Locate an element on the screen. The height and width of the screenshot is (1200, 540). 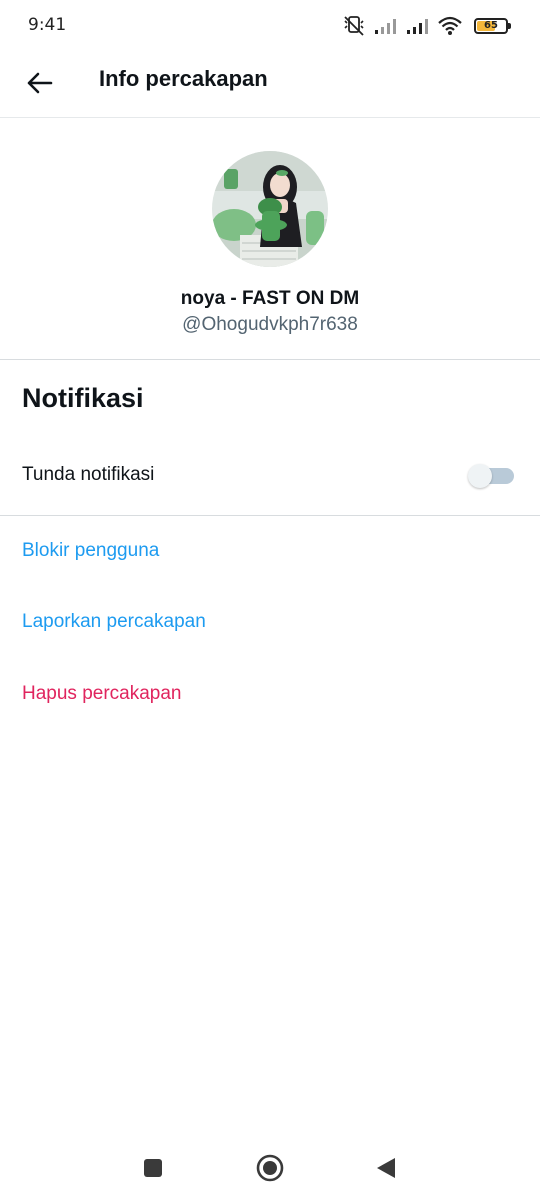
snooze-notifications-toggle is located at coordinates (491, 476).